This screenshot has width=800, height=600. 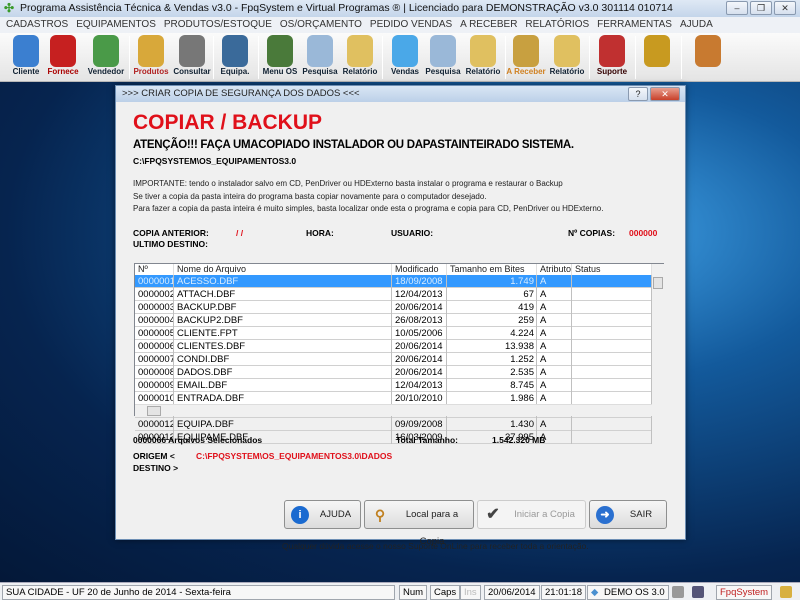 What do you see at coordinates (761, 8) in the screenshot?
I see `restore-button: ❐` at bounding box center [761, 8].